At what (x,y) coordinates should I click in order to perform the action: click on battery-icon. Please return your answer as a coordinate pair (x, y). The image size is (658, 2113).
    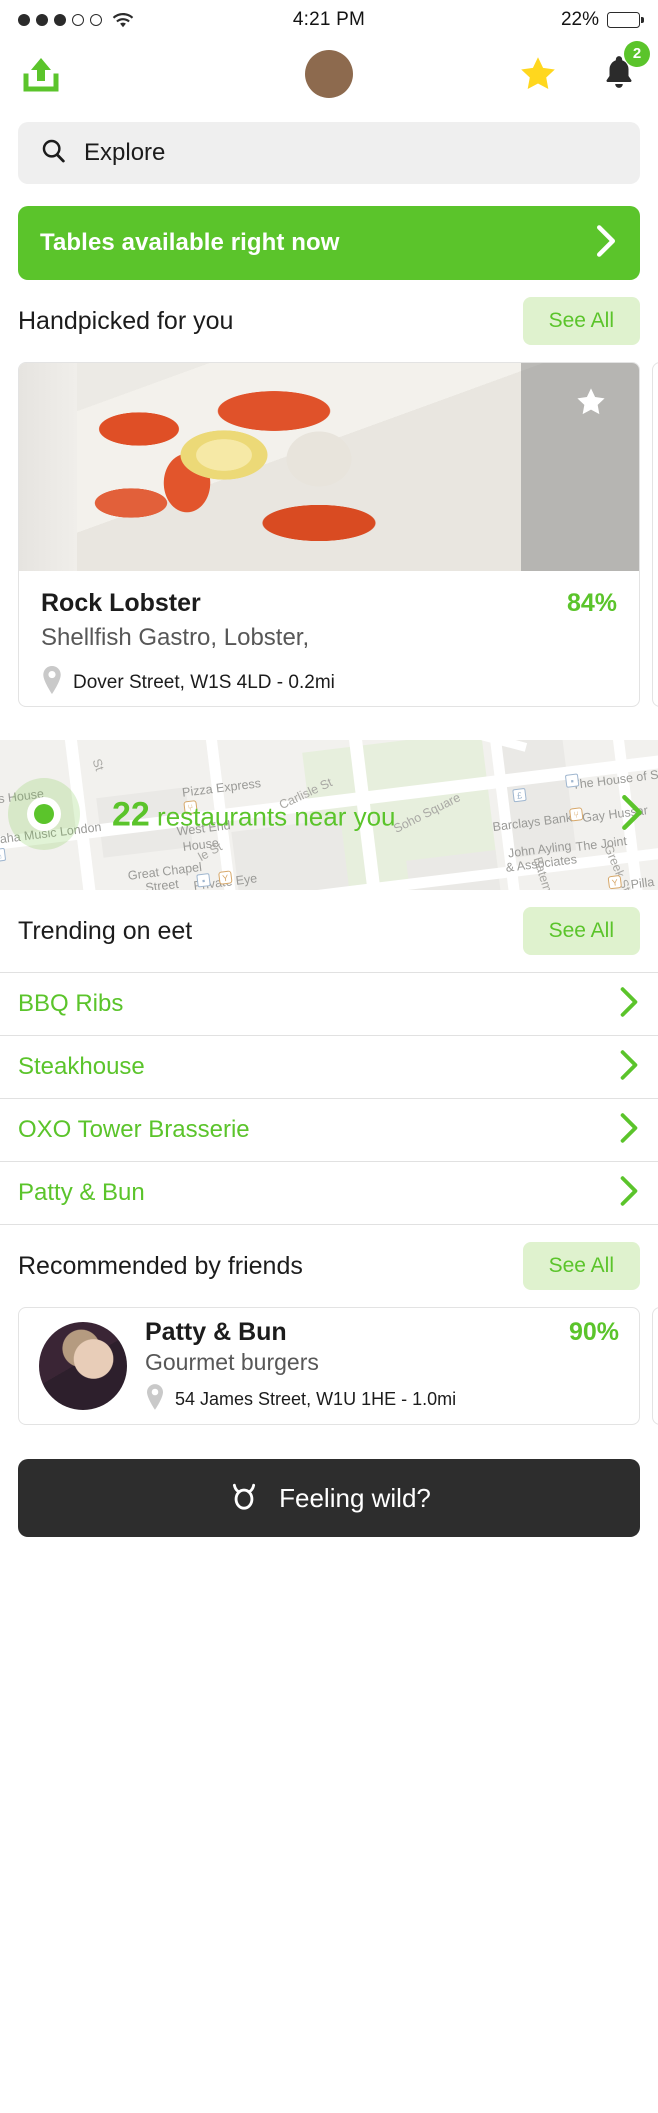
    Looking at the image, I should click on (623, 20).